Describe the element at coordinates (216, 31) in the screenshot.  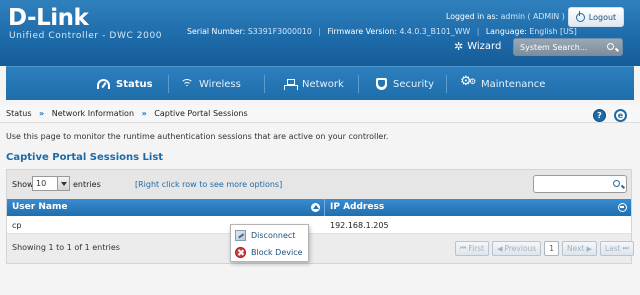
I see `serial-label: Serial Number:` at that location.